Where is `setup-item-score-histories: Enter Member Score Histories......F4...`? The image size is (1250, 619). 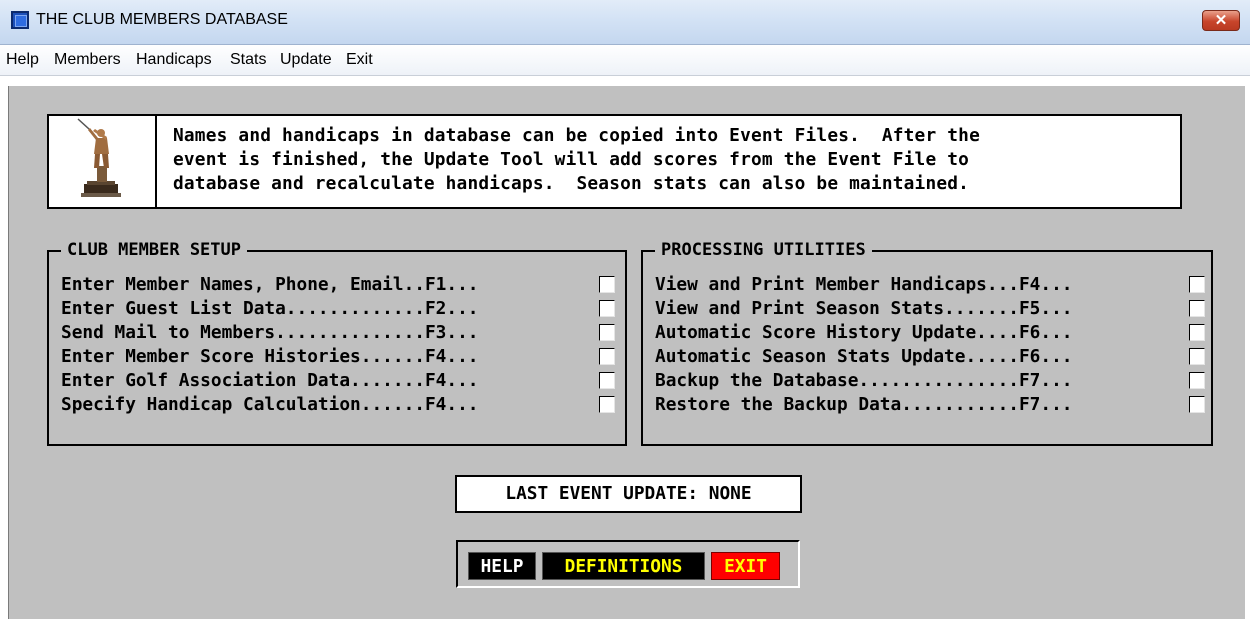
setup-item-score-histories: Enter Member Score Histories......F4... is located at coordinates (270, 356).